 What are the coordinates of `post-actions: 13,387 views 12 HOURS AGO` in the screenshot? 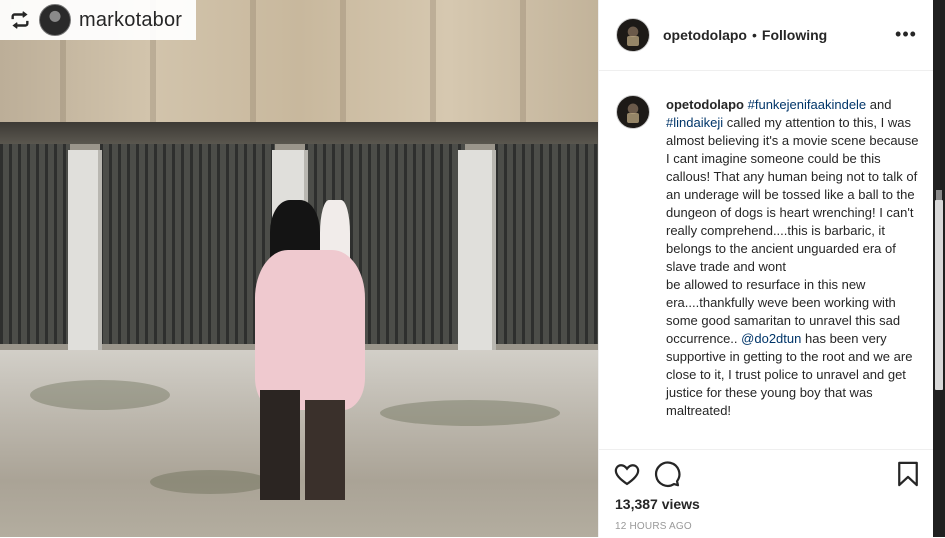 It's located at (766, 493).